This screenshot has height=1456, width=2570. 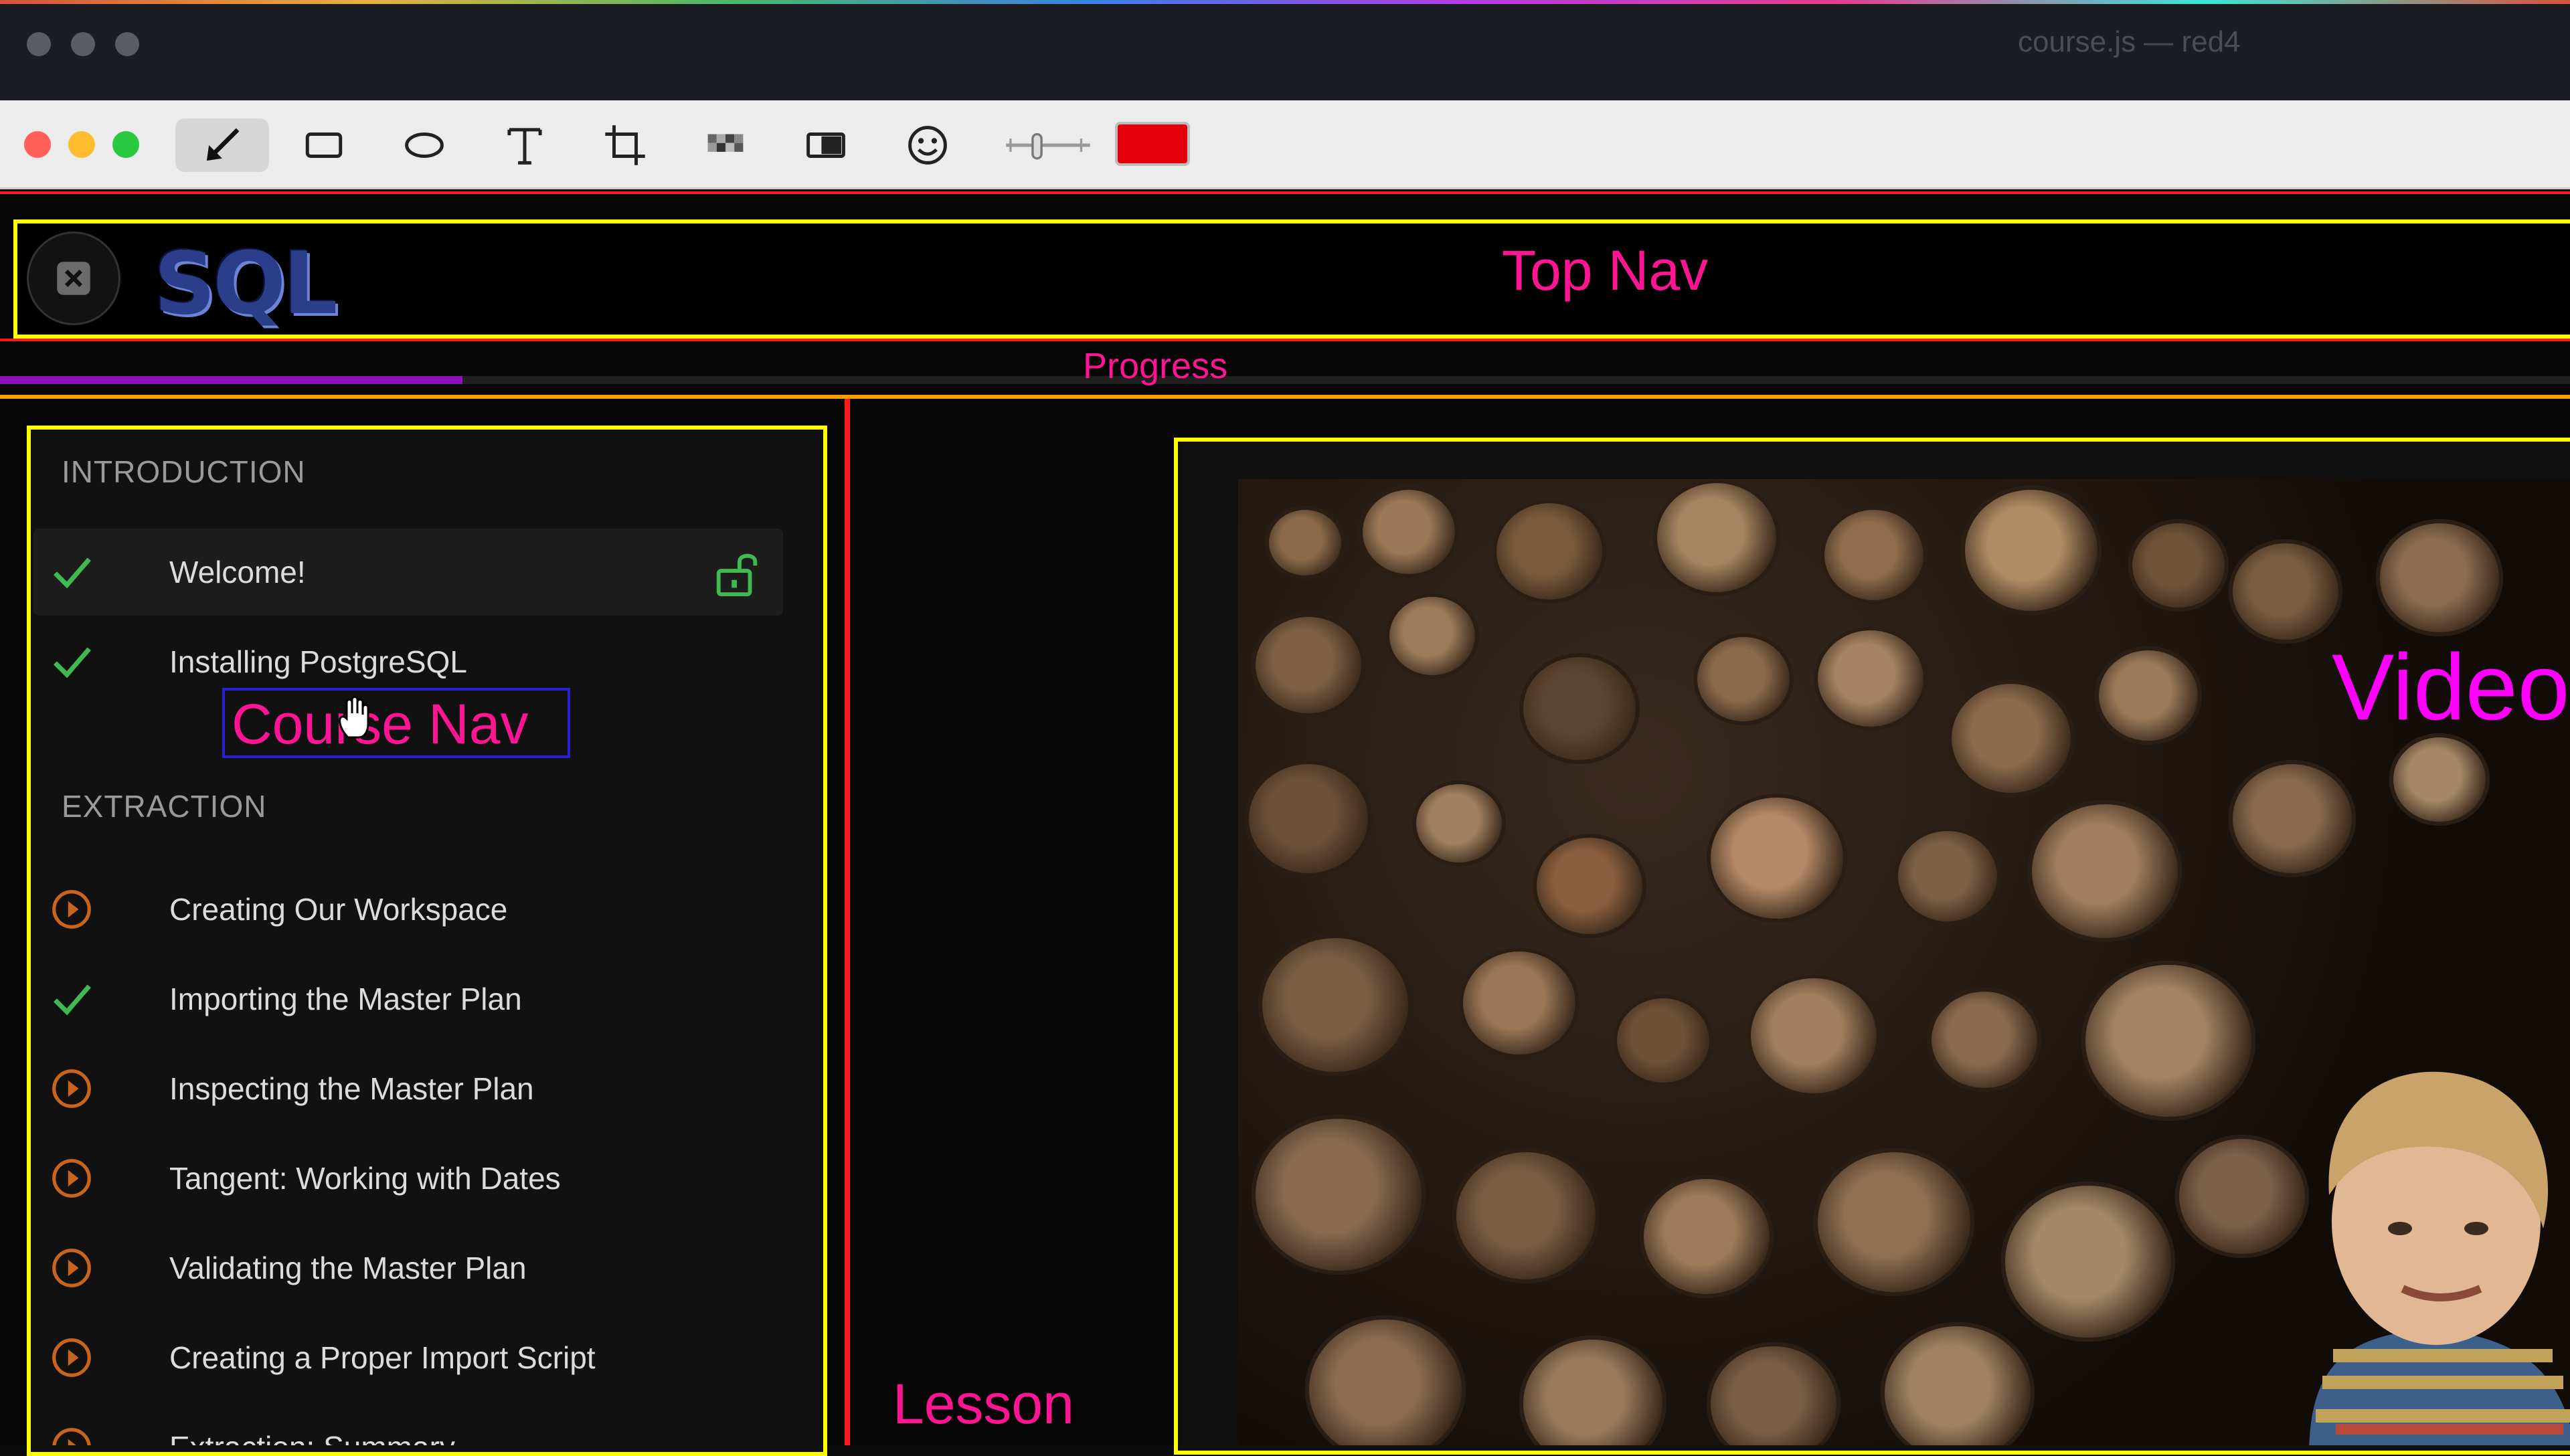 I want to click on zoom-window-dot, so click(x=127, y=44).